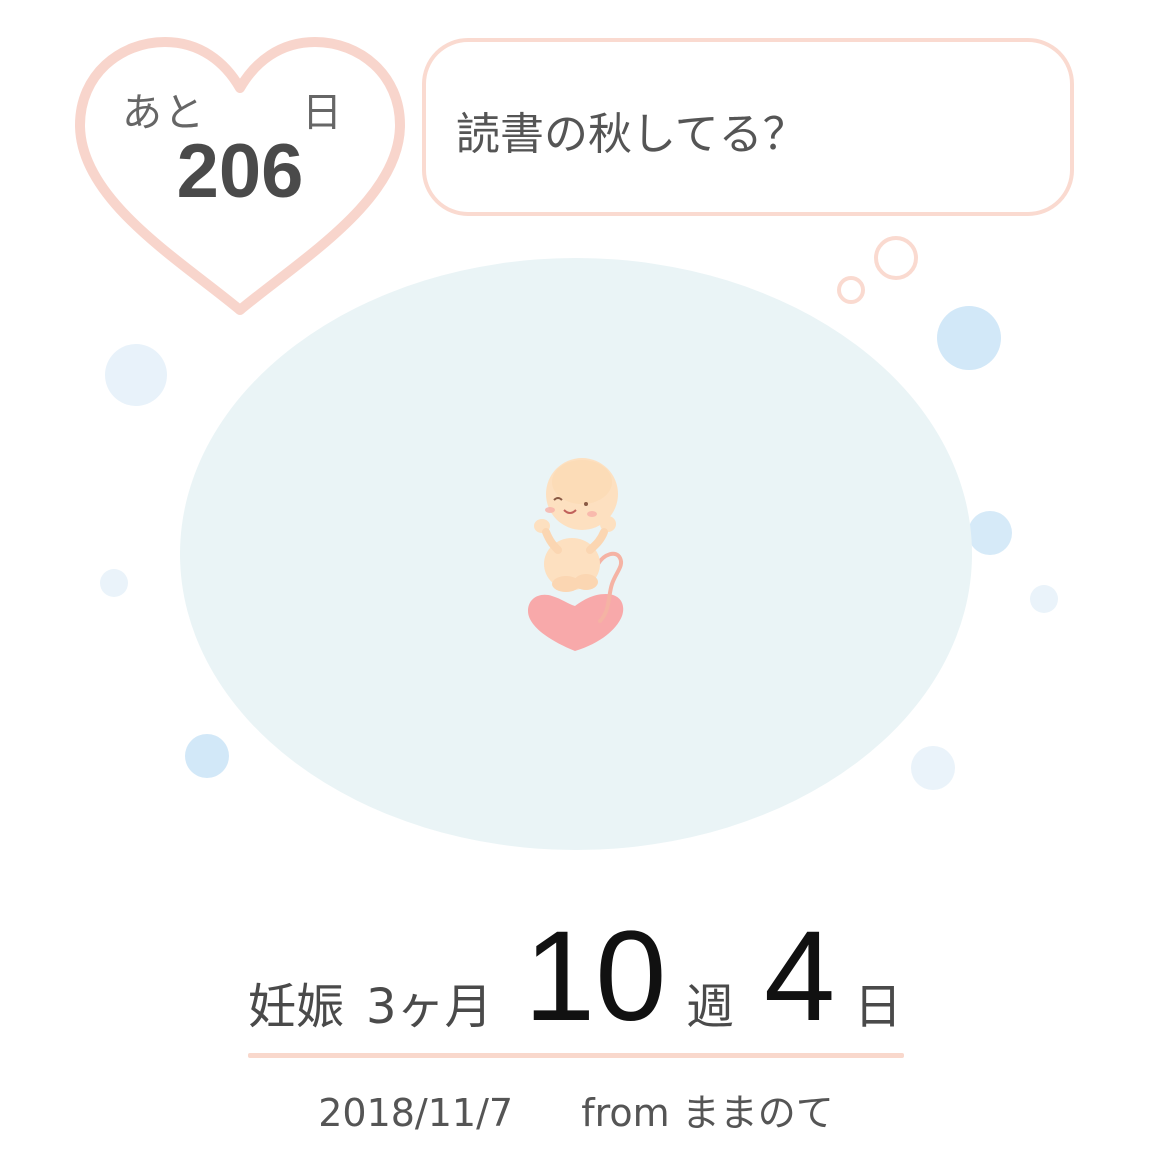 This screenshot has height=1152, width=1152. Describe the element at coordinates (707, 1113) in the screenshot. I see `footer-source: from ままのて` at that location.